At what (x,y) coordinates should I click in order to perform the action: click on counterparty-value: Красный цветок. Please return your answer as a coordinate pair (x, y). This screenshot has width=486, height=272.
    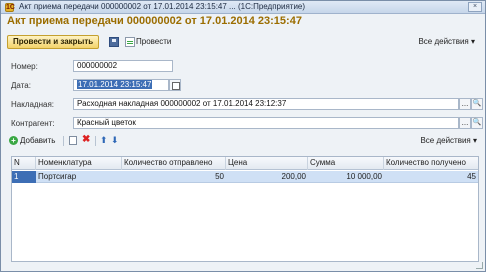
    Looking at the image, I should click on (106, 122).